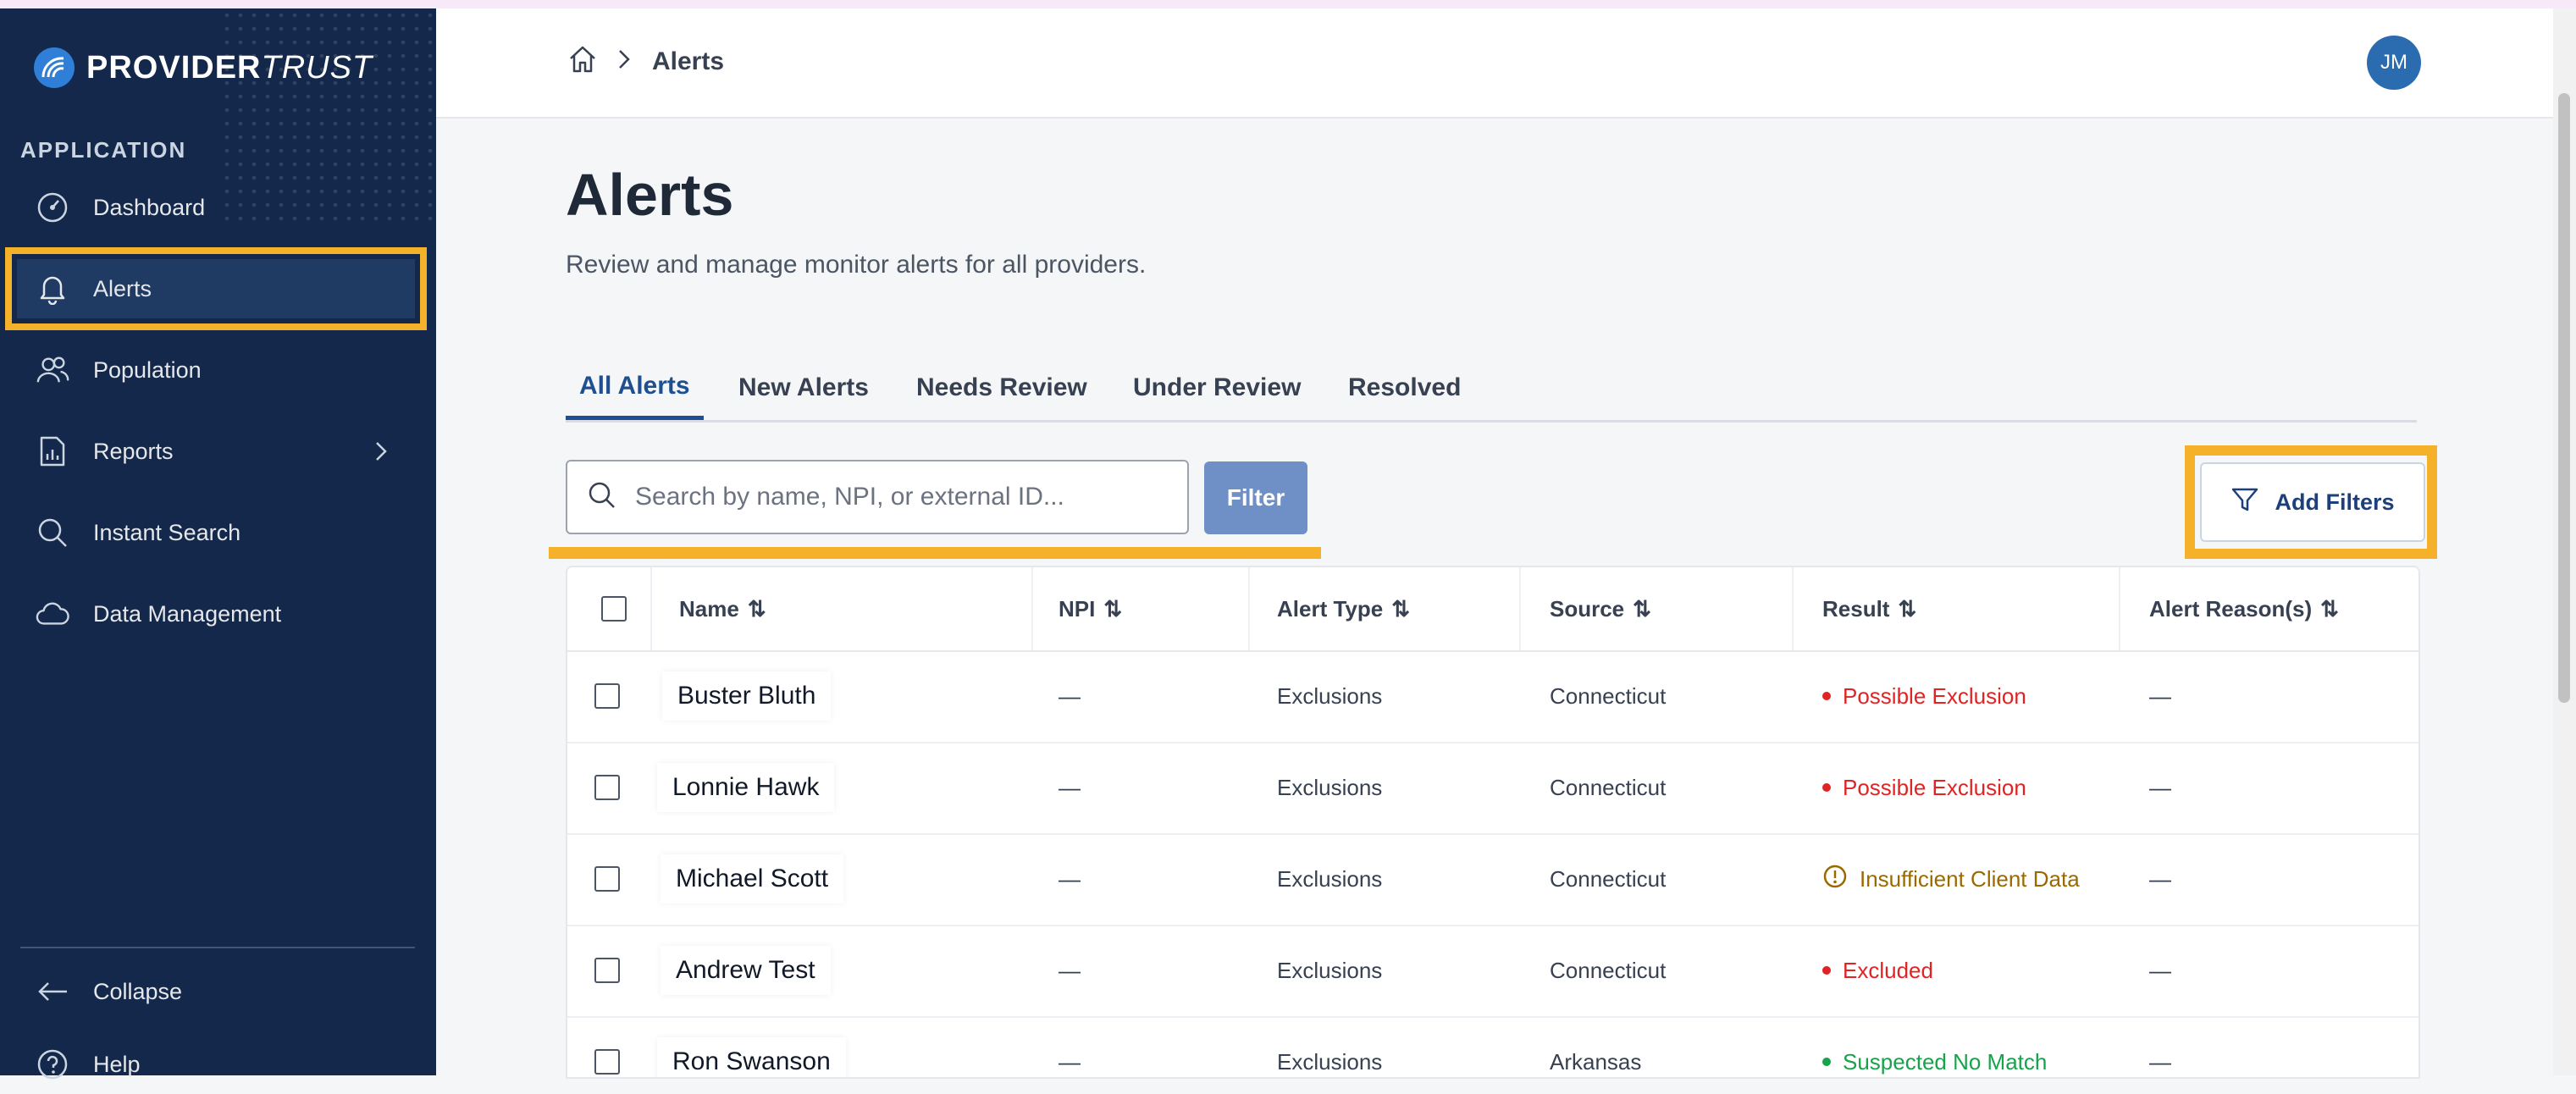  What do you see at coordinates (1869, 608) in the screenshot?
I see `column-header-result: Result ⇅` at bounding box center [1869, 608].